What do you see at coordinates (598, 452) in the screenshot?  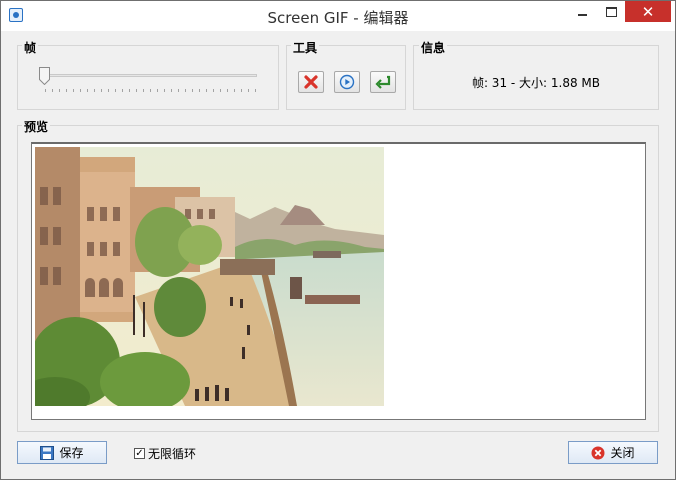 I see `close-circle-icon` at bounding box center [598, 452].